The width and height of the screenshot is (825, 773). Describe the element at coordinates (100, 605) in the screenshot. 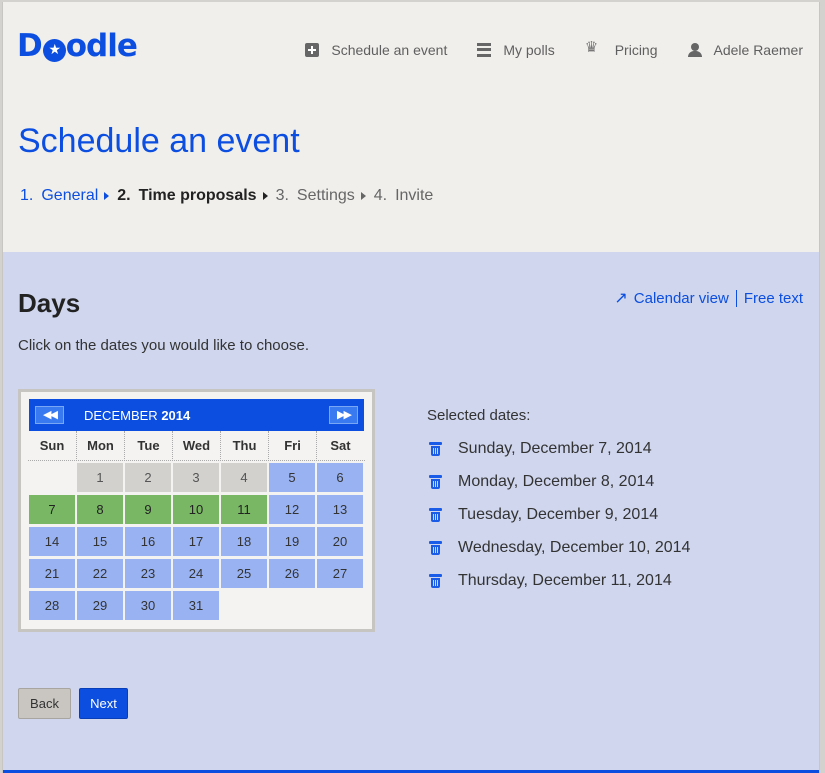

I see `calendar-day-cell: 29` at that location.